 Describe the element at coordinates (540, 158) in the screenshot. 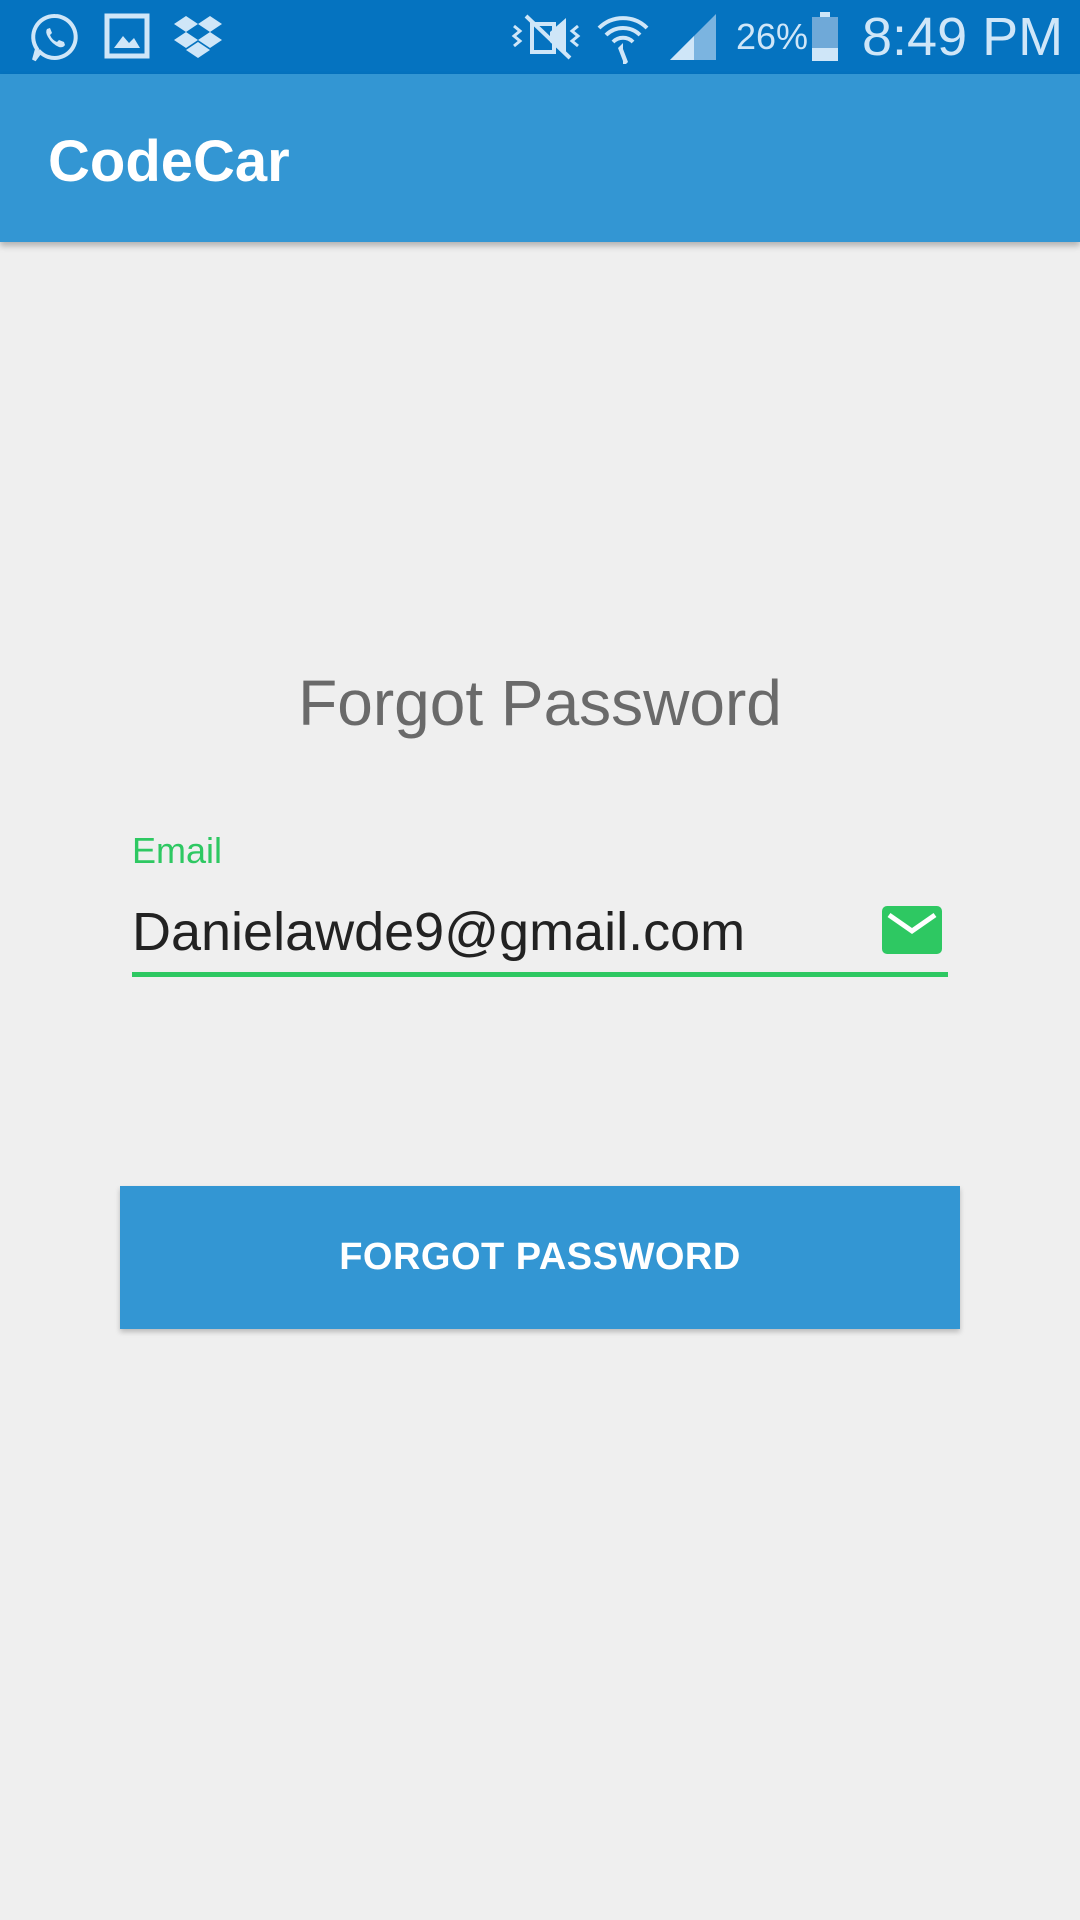

I see `app-bar: CodeCar` at that location.